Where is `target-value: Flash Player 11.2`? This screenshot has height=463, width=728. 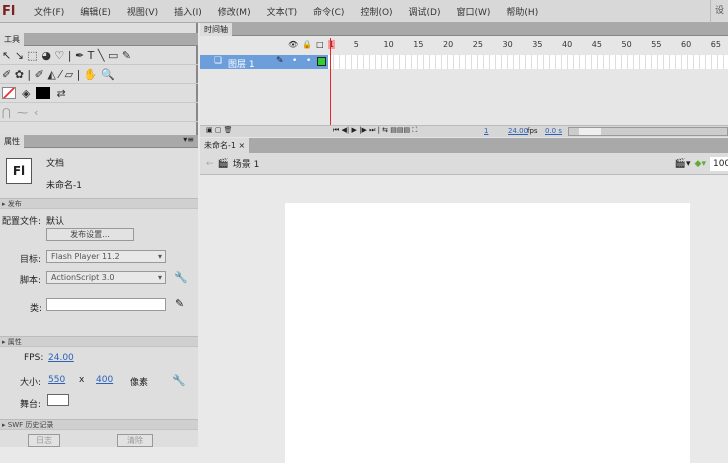
target-value: Flash Player 11.2 is located at coordinates (85, 256).